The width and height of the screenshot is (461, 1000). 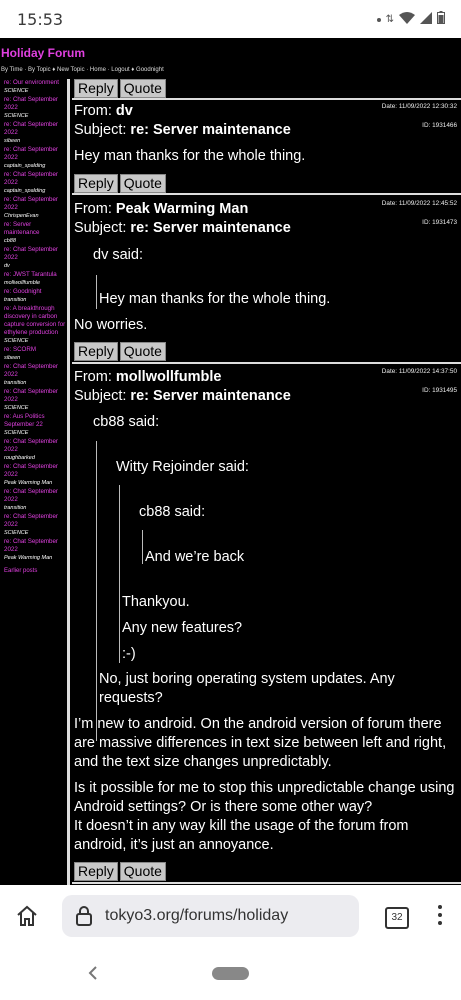 What do you see at coordinates (124, 111) in the screenshot?
I see `post-author: dv` at bounding box center [124, 111].